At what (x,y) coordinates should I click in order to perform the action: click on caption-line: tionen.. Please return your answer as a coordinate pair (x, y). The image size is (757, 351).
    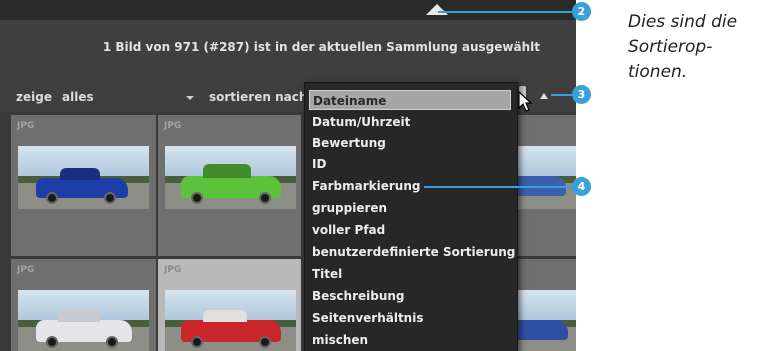
    Looking at the image, I should click on (658, 72).